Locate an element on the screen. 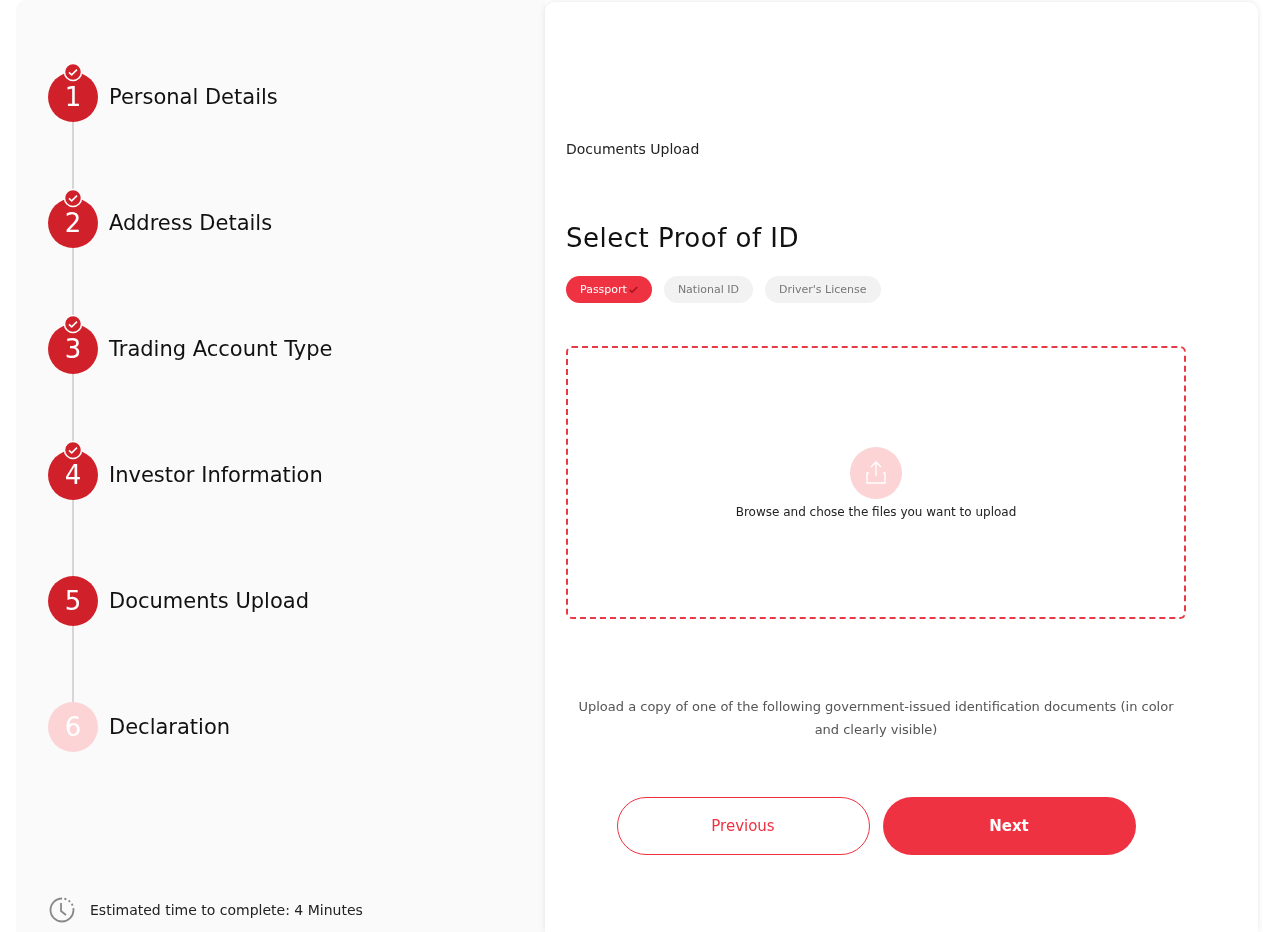 This screenshot has height=932, width=1263. section-label: Documents Upload is located at coordinates (633, 149).